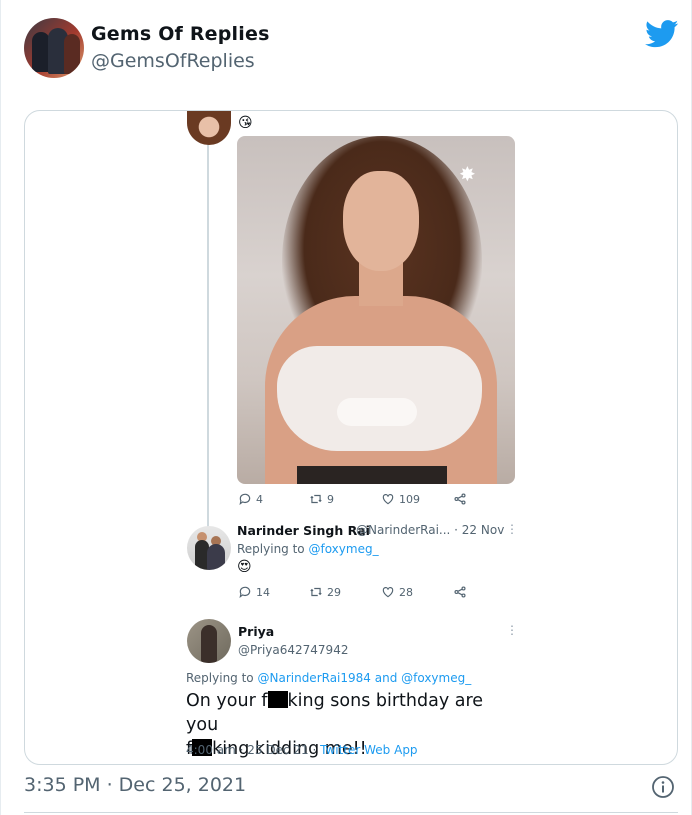 The height and width of the screenshot is (815, 692). I want to click on censor-bar, so click(277, 699).